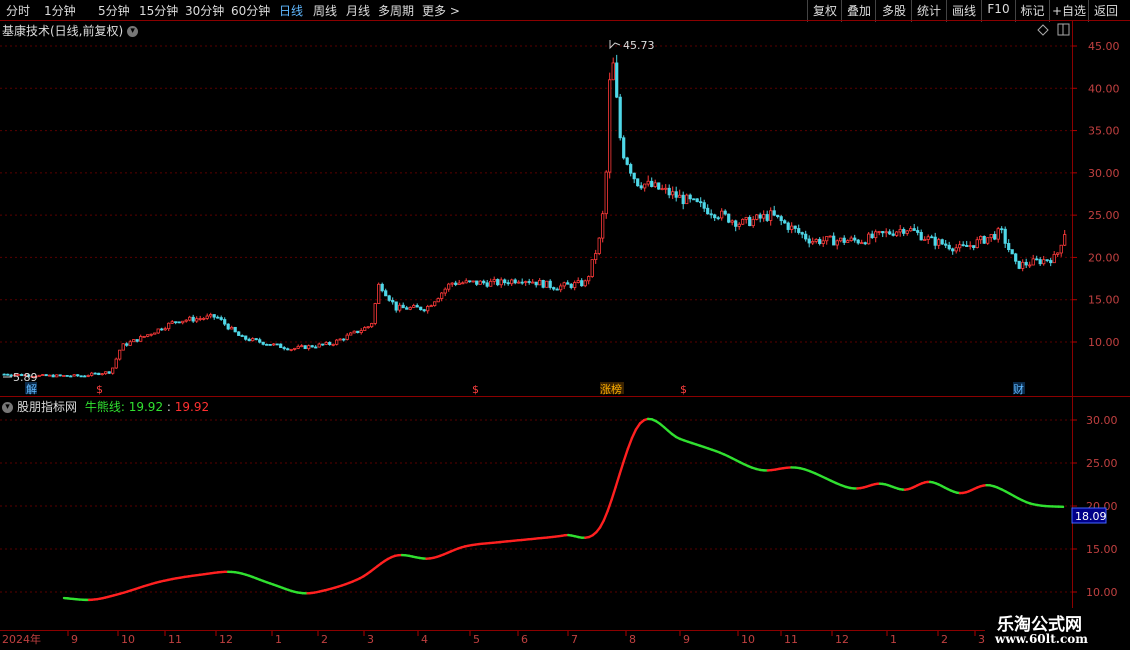 This screenshot has width=1130, height=650. I want to click on month-label: 11, so click(791, 639).